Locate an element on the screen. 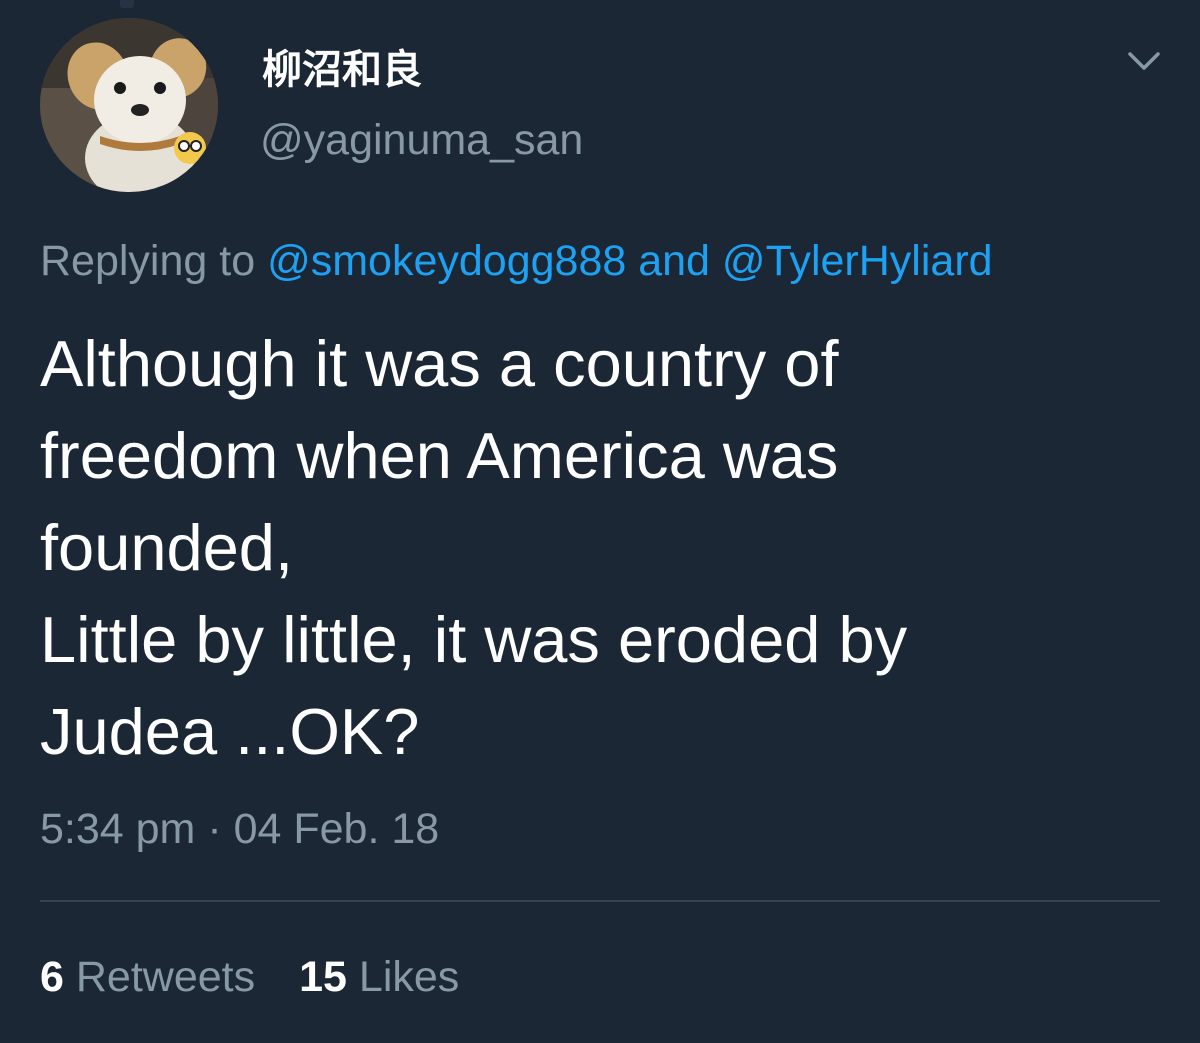 The width and height of the screenshot is (1200, 1043). tweet-text-line: founded, is located at coordinates (167, 547).